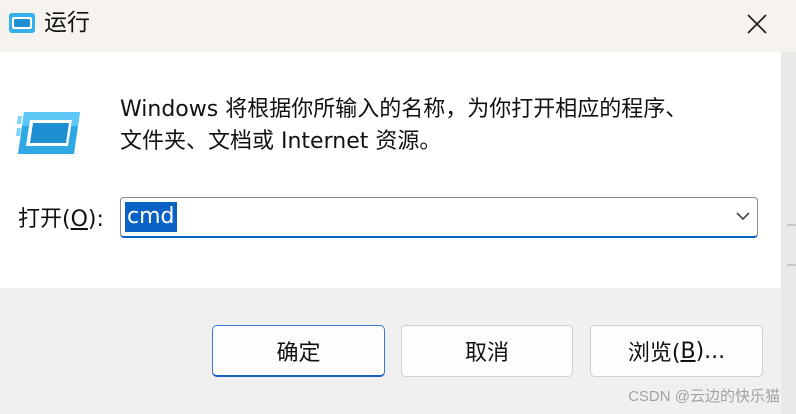 The width and height of the screenshot is (796, 414). I want to click on open-label: 打开(O):, so click(61, 220).